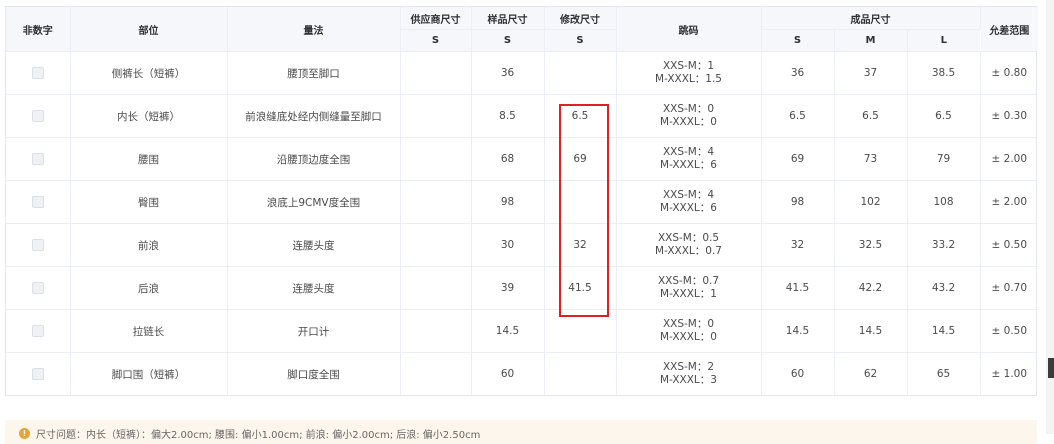 This screenshot has width=1054, height=444. Describe the element at coordinates (871, 202) in the screenshot. I see `finished-m-cell: 102` at that location.